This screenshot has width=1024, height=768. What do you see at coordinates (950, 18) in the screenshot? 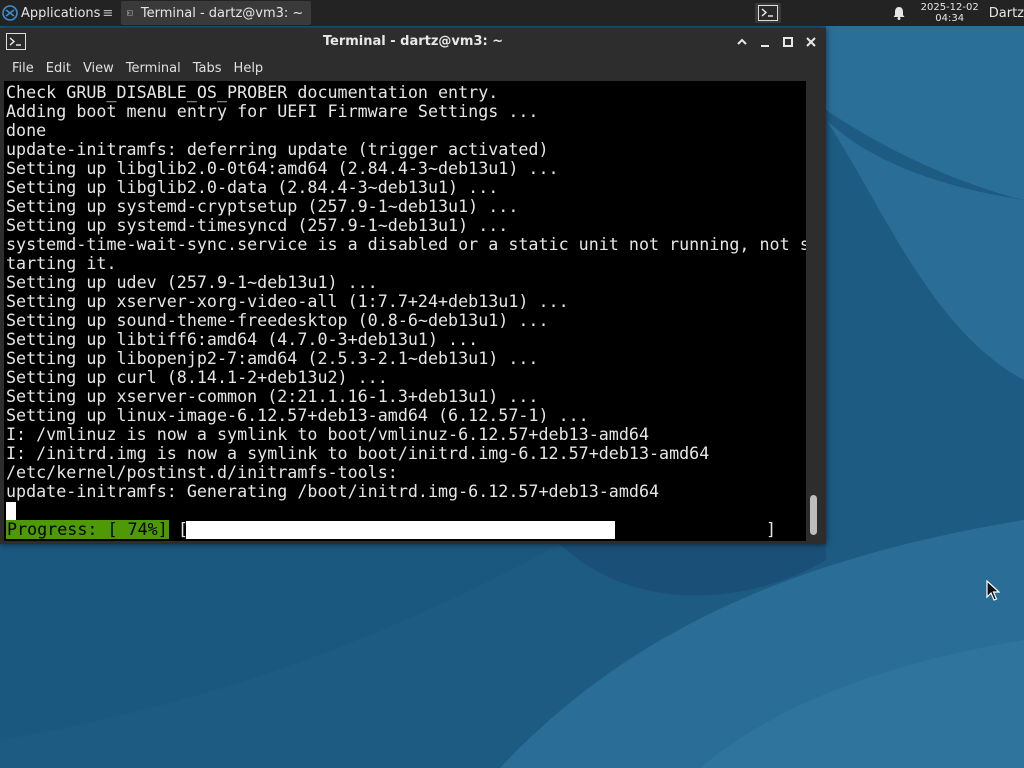
I see `clock-time: 04:34` at bounding box center [950, 18].